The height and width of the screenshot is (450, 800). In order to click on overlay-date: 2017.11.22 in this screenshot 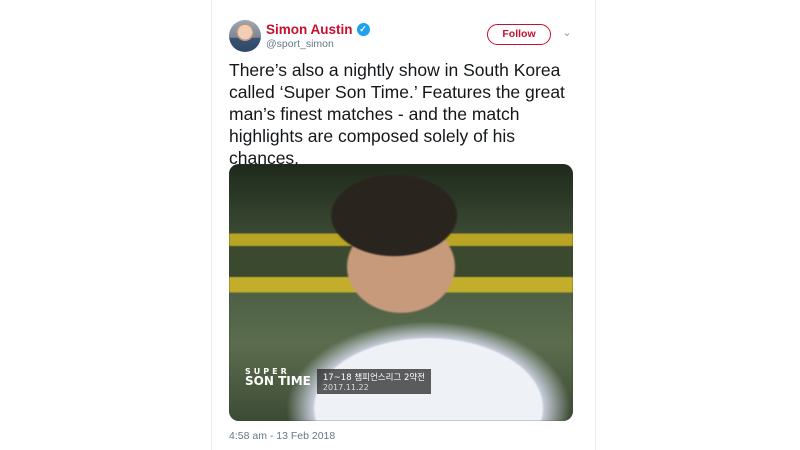, I will do `click(345, 387)`.